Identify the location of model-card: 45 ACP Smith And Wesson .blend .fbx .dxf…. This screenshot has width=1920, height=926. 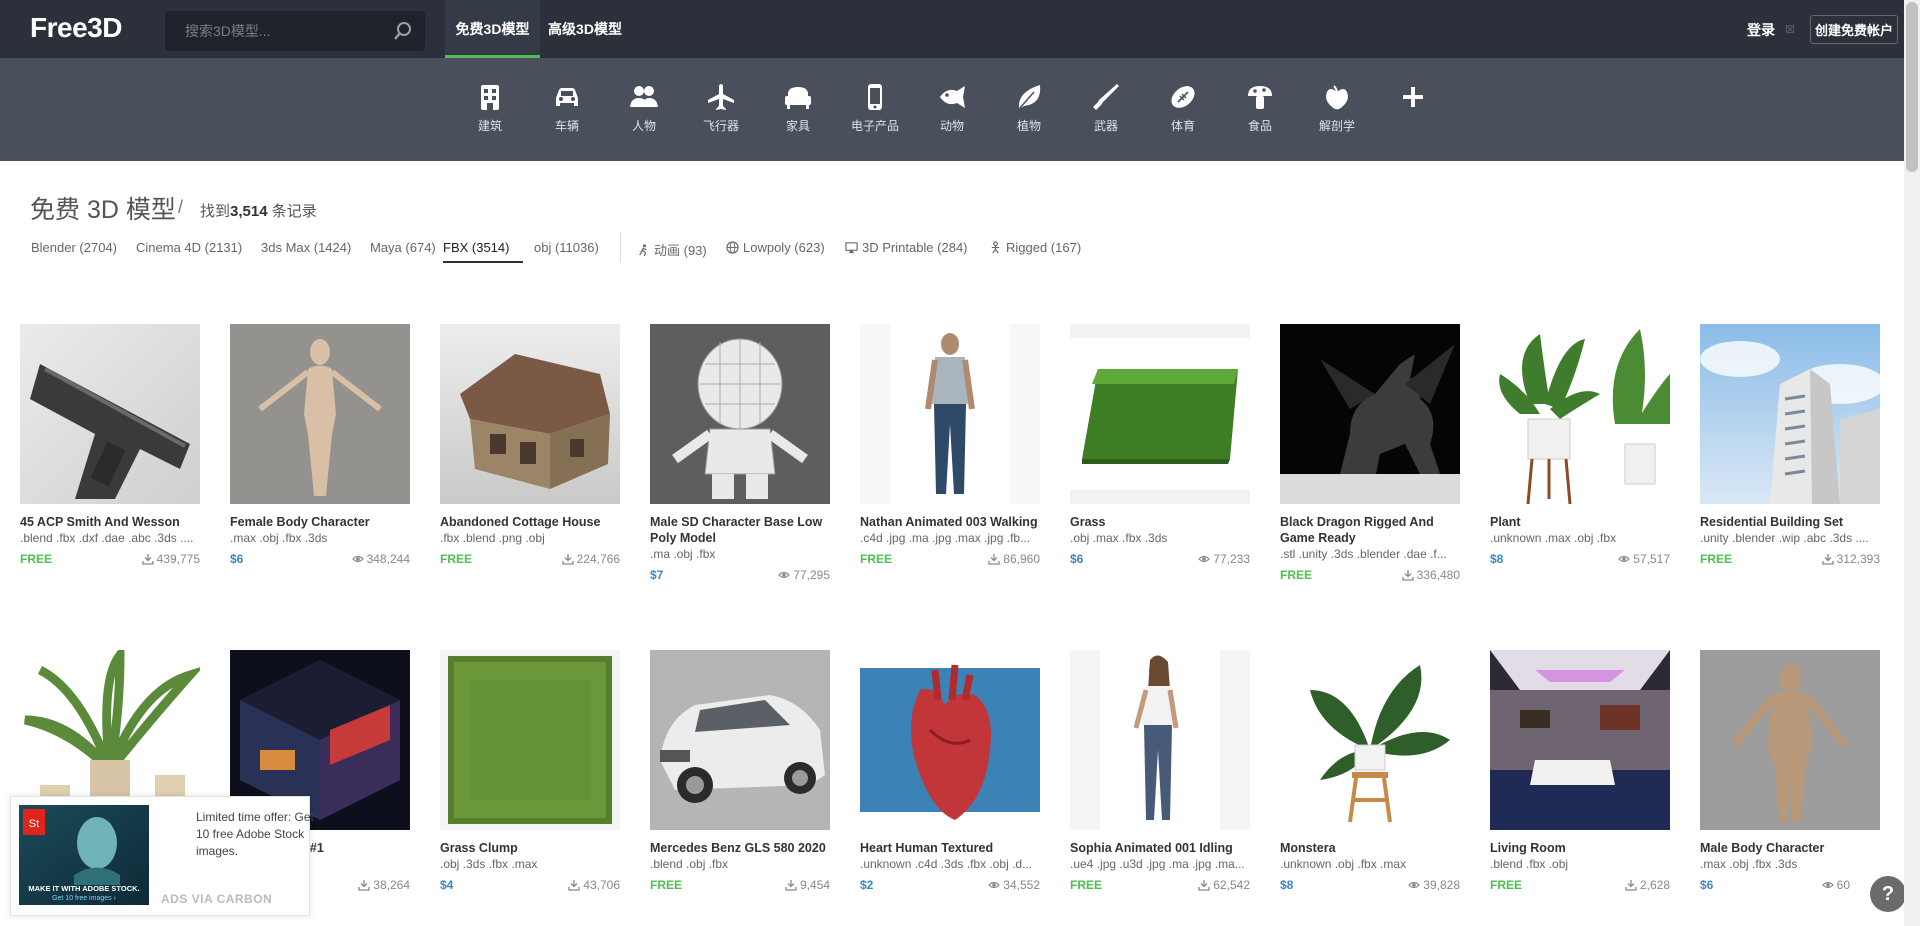
(110, 447).